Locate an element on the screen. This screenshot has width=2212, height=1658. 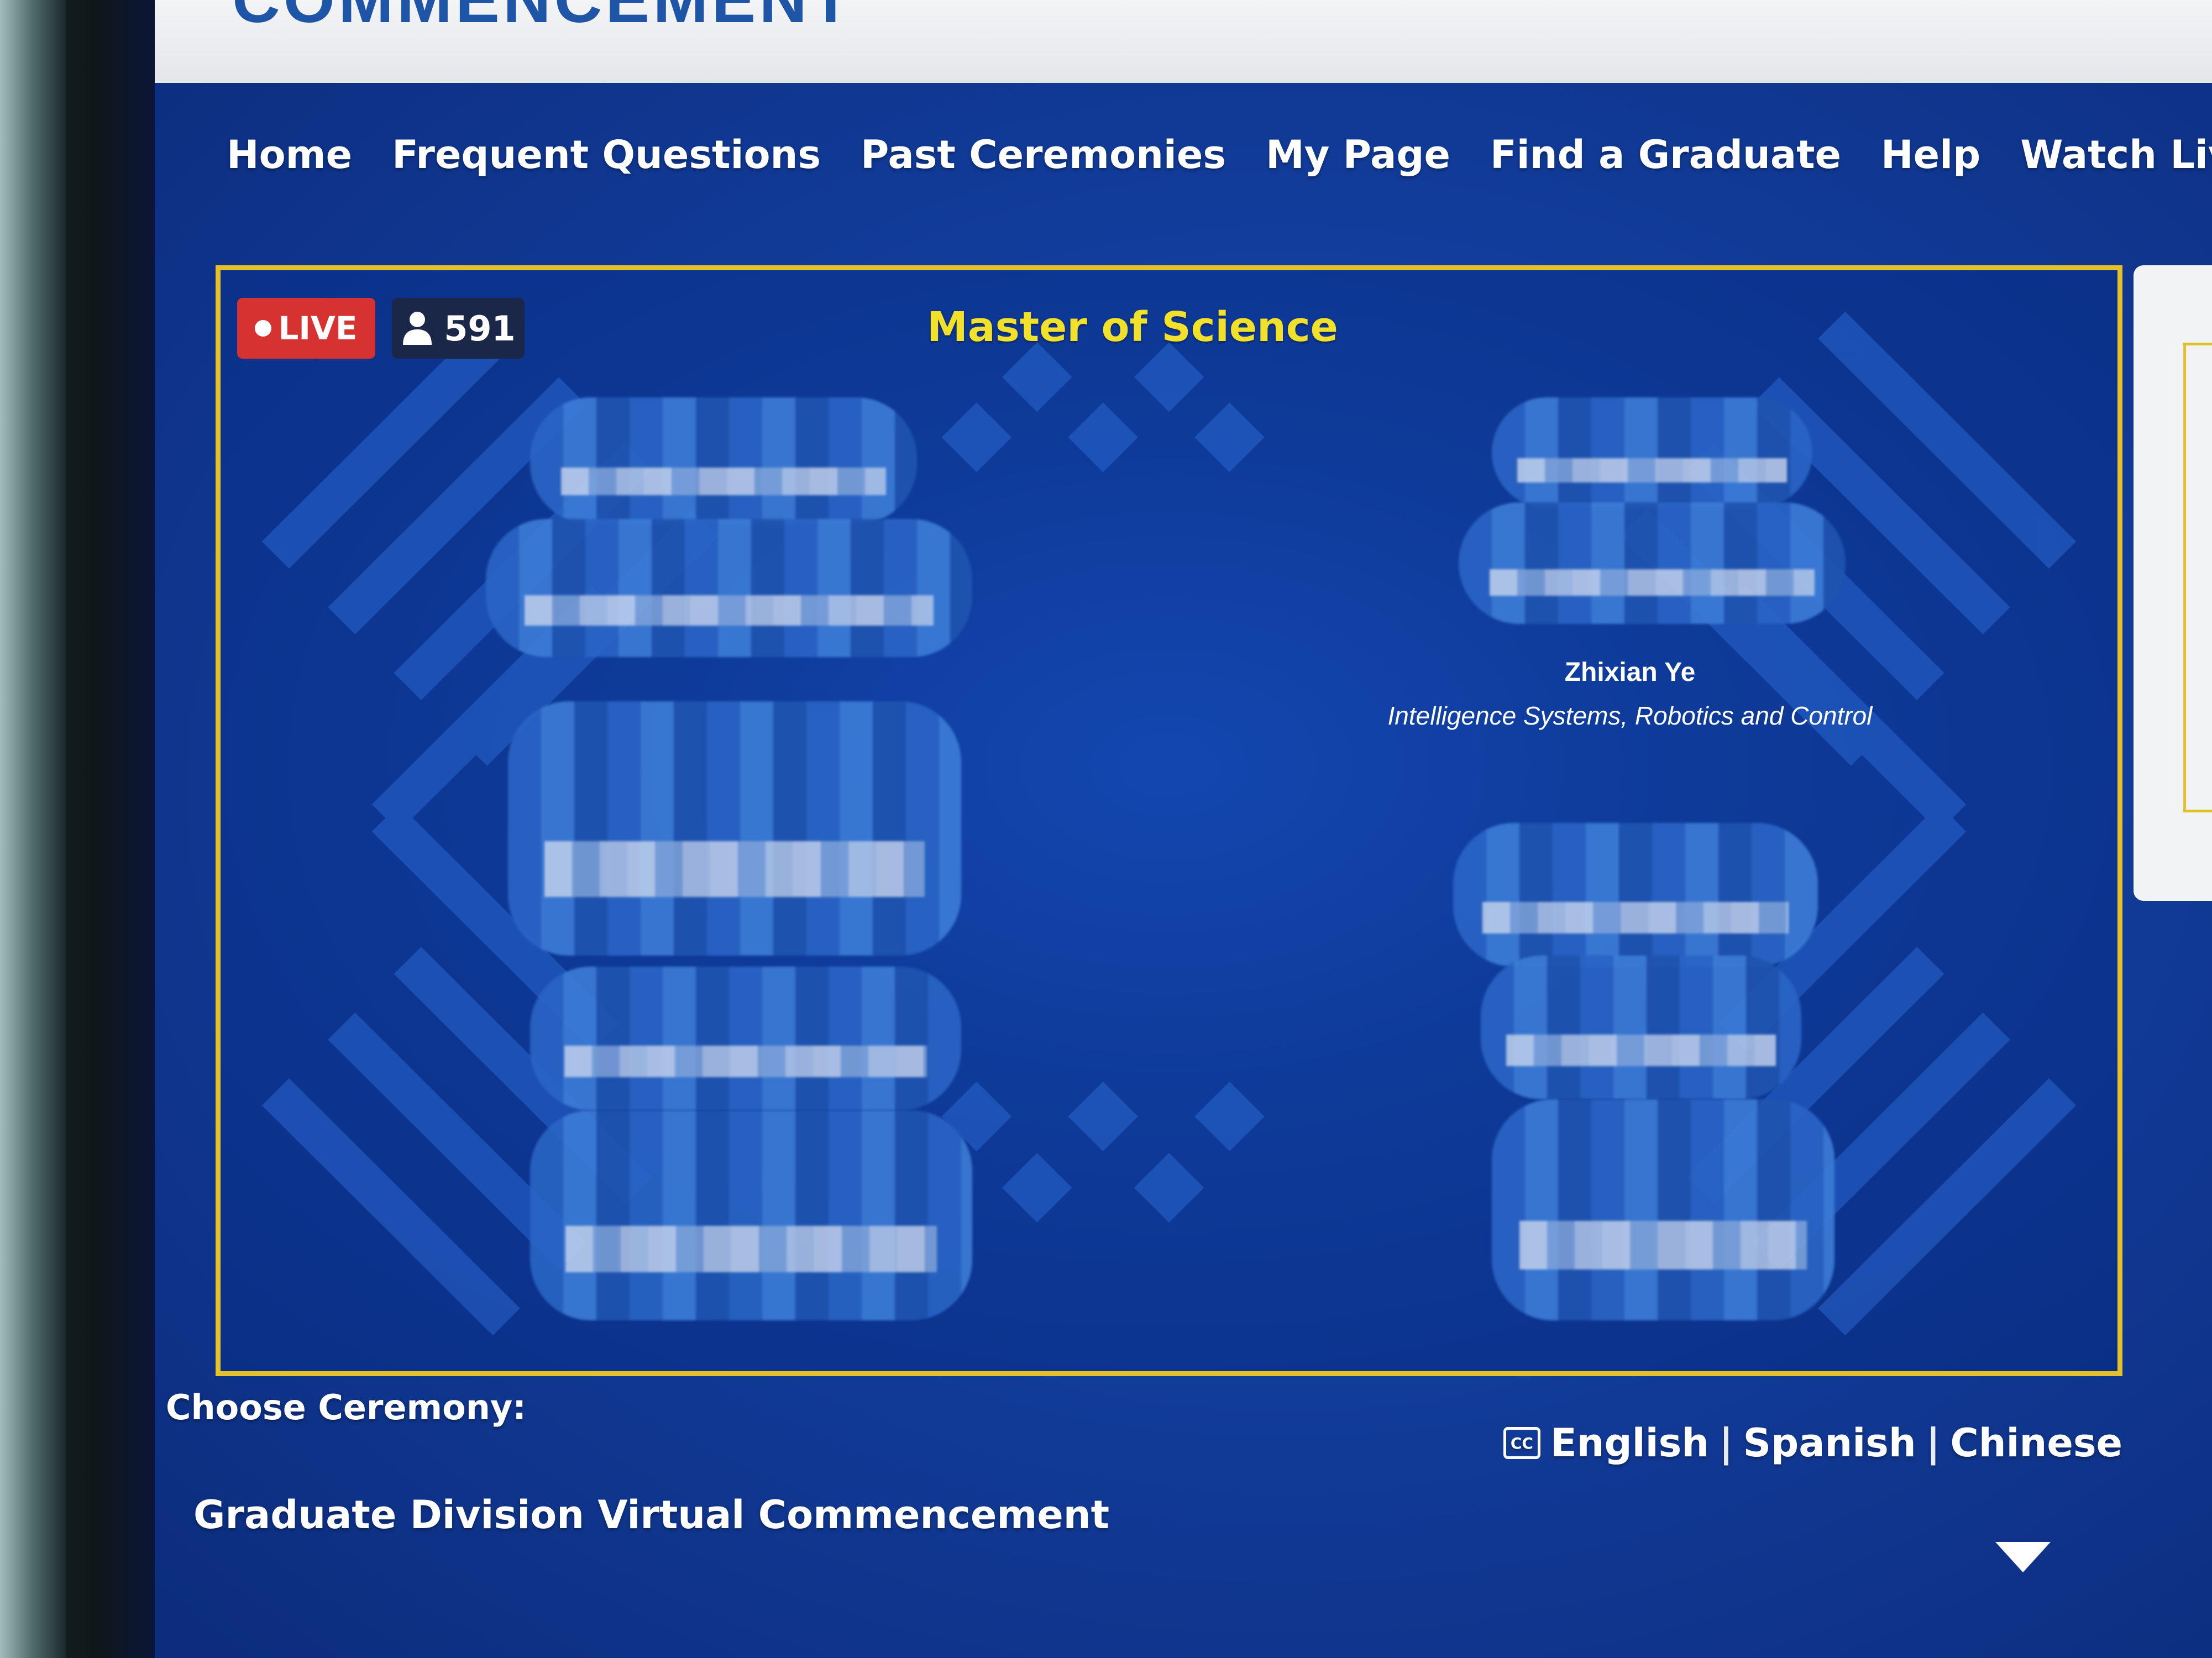
caption-language-english: English is located at coordinates (1629, 1443).